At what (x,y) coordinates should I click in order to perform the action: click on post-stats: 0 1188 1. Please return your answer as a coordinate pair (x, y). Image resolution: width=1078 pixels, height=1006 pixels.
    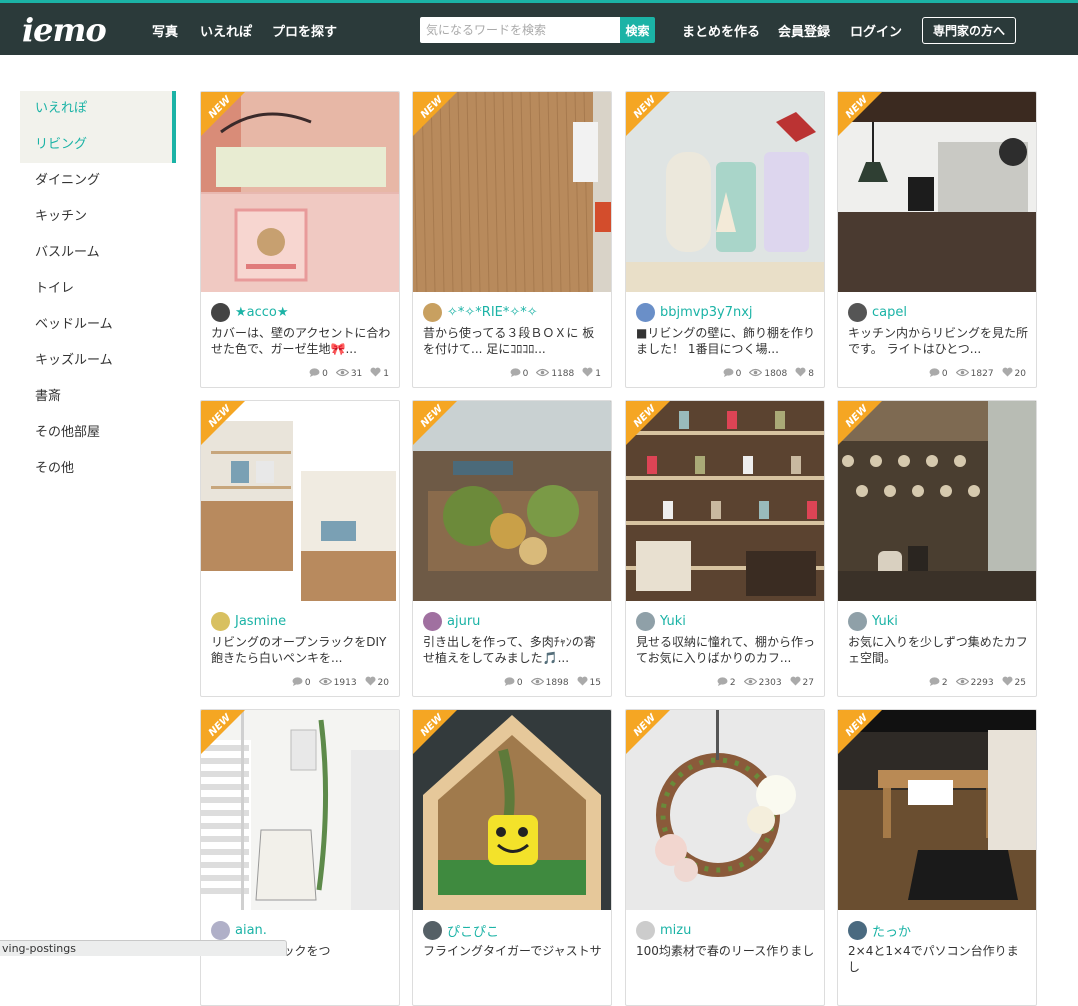
    Looking at the image, I should click on (551, 373).